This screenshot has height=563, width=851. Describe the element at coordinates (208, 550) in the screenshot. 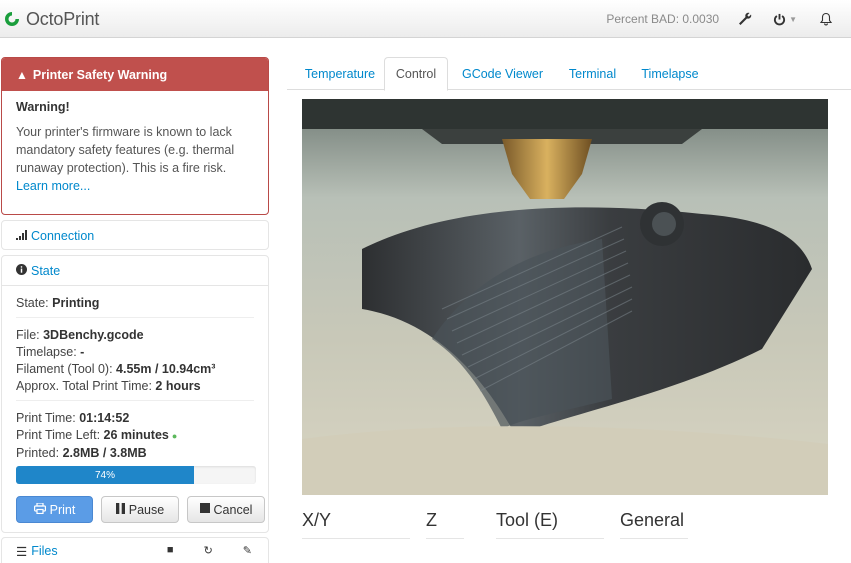

I see `refresh-icon: ↻` at that location.